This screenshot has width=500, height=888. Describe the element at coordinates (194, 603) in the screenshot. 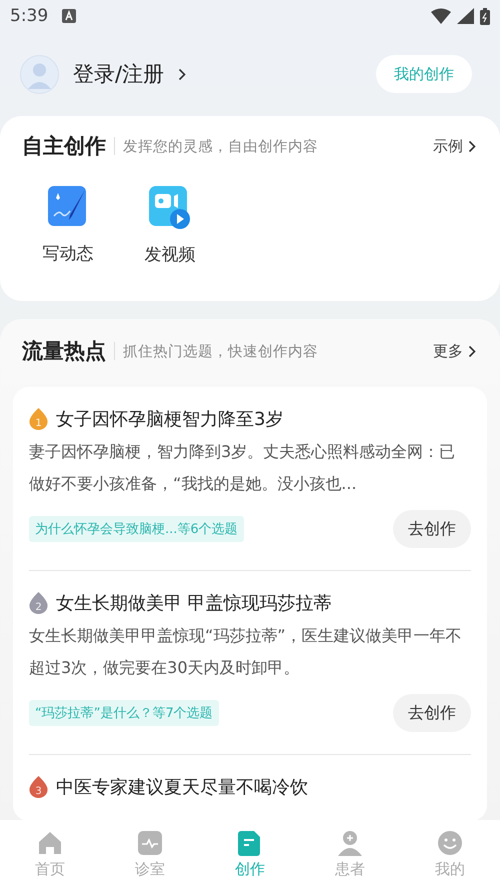

I see `topic-title: 女生长期做美甲 甲盖惊现玛莎拉蒂` at that location.